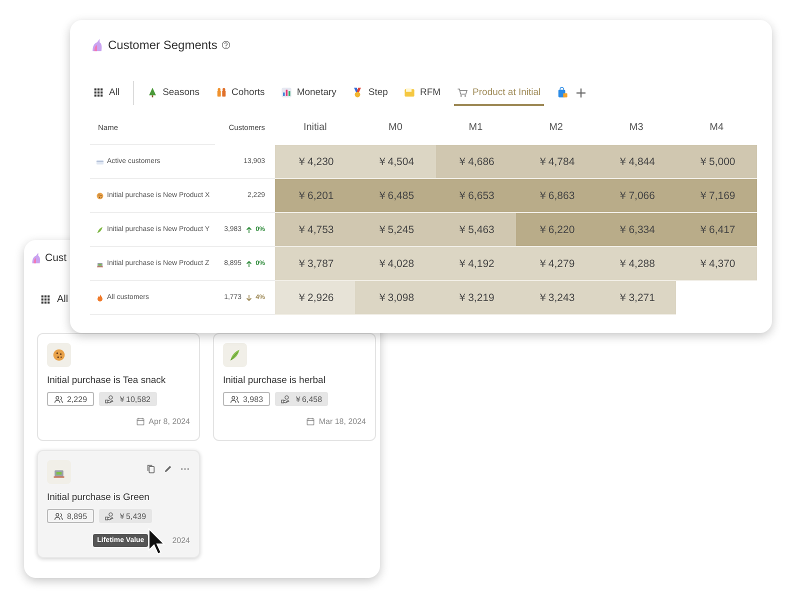 The width and height of the screenshot is (800, 600). I want to click on window-title: Cust, so click(56, 258).